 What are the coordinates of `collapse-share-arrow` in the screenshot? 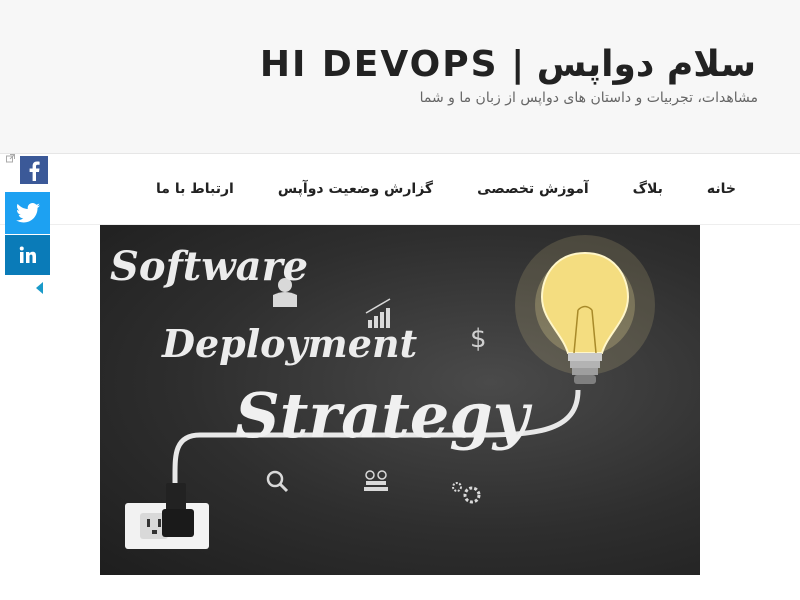 It's located at (39, 288).